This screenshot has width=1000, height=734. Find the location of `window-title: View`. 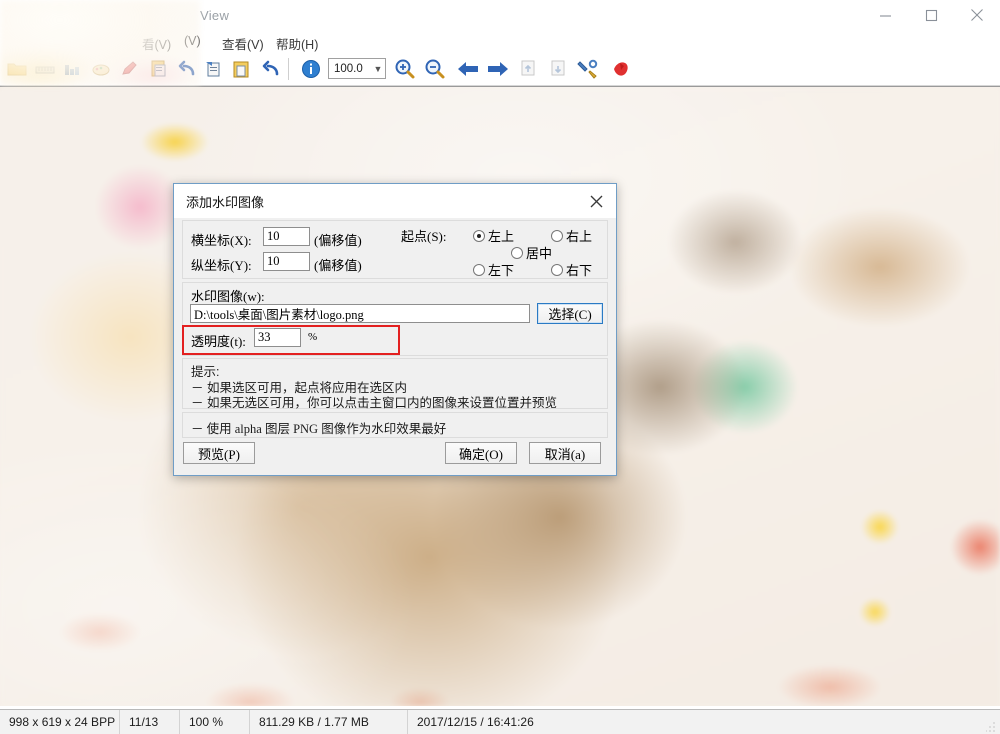

window-title: View is located at coordinates (215, 15).